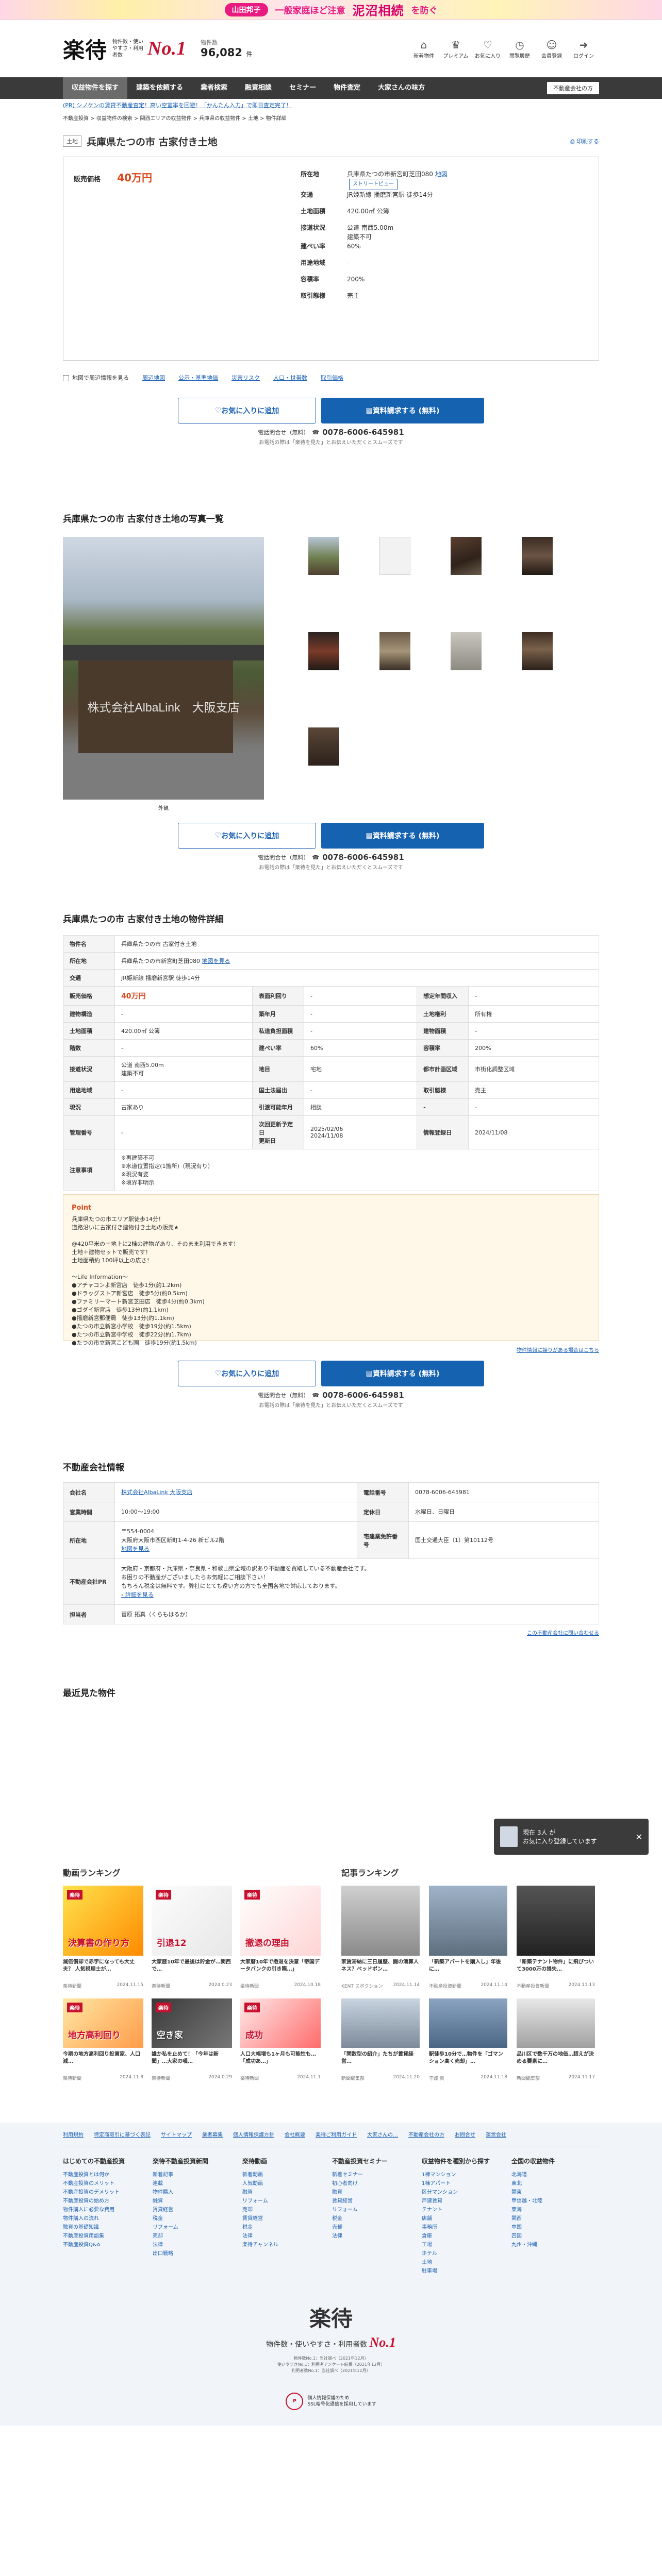 Image resolution: width=662 pixels, height=2576 pixels. Describe the element at coordinates (496, 2134) in the screenshot. I see `footer-link: 運営会社` at that location.